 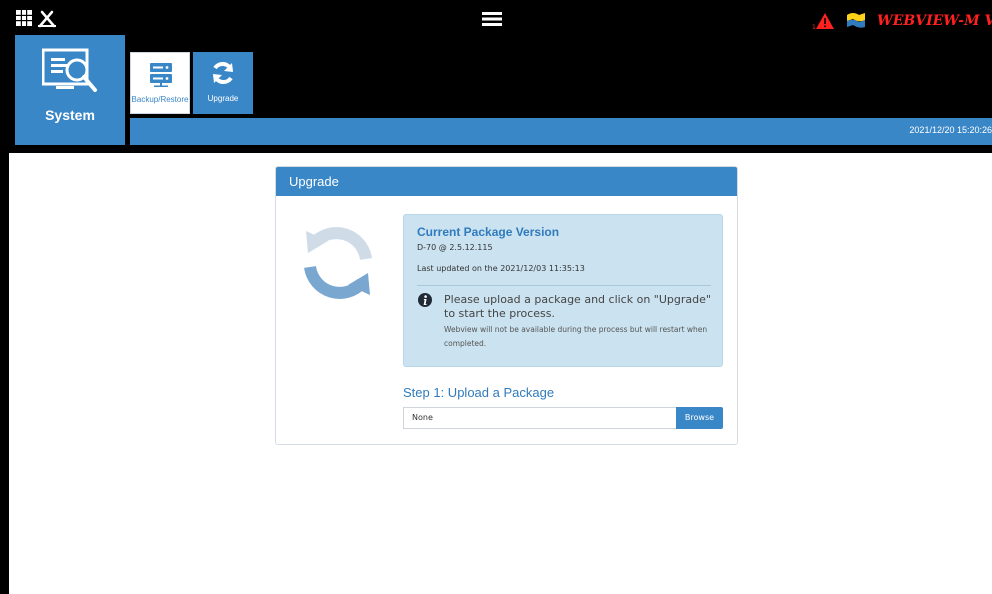 What do you see at coordinates (223, 73) in the screenshot?
I see `refresh-icon` at bounding box center [223, 73].